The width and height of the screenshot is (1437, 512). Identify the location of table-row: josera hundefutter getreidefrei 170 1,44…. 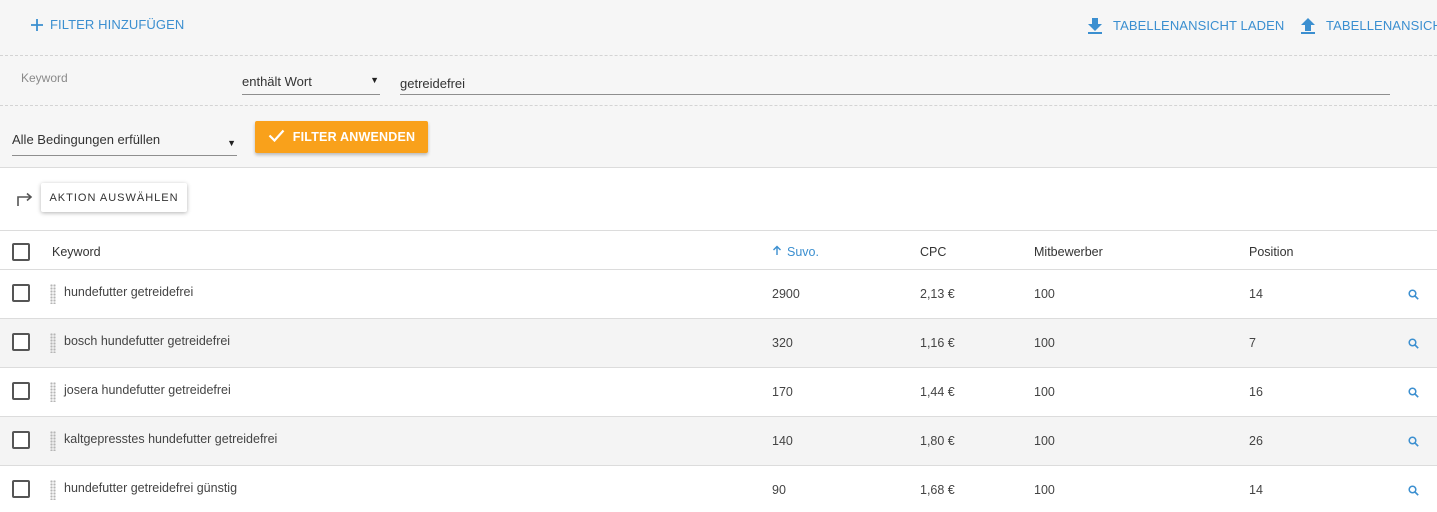
(718, 392).